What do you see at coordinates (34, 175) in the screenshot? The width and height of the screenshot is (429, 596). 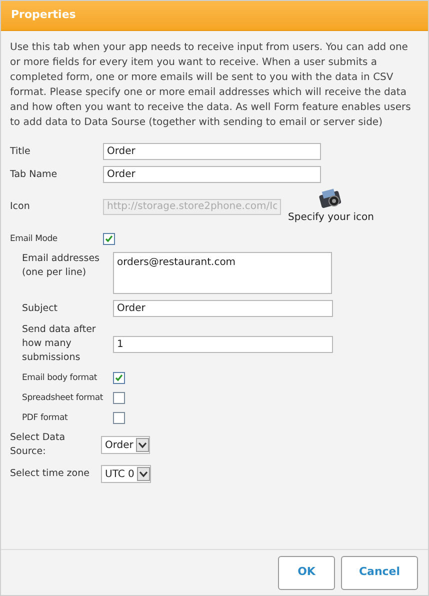 I see `field-label: Tab Name` at bounding box center [34, 175].